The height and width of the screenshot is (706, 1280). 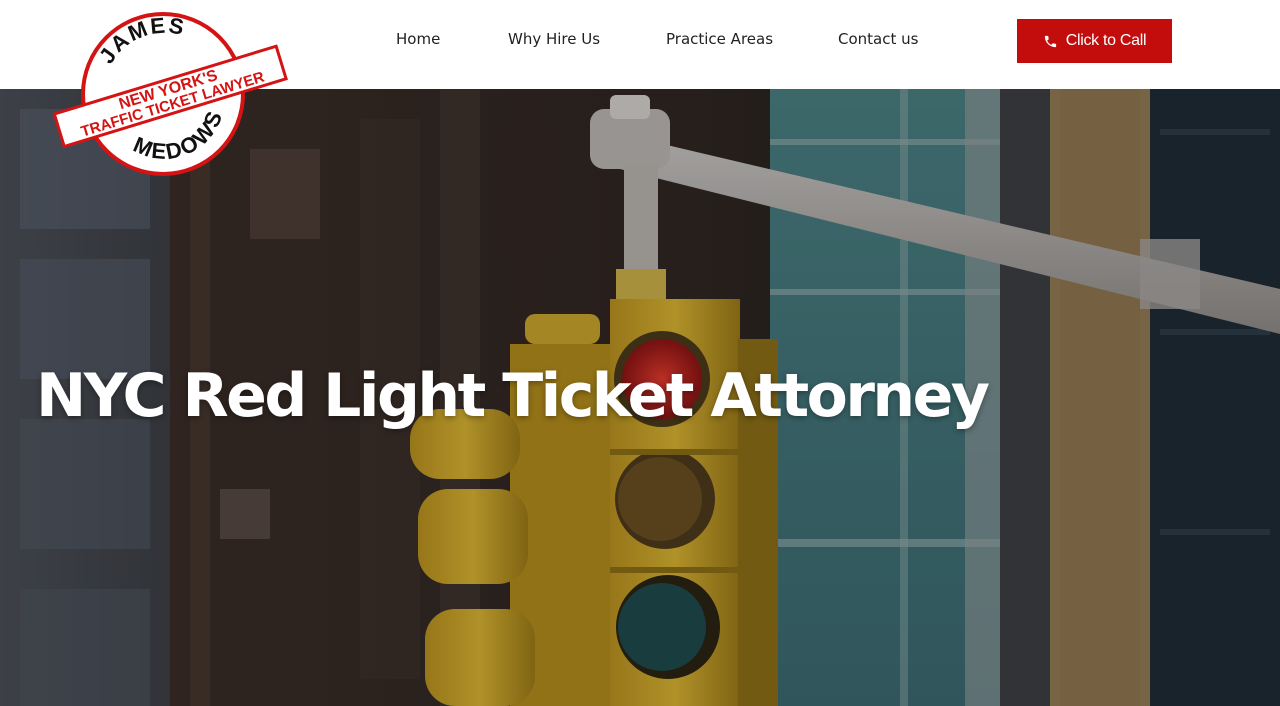 I want to click on hero-title: NYC Red Light Ticket Attorney, so click(x=513, y=396).